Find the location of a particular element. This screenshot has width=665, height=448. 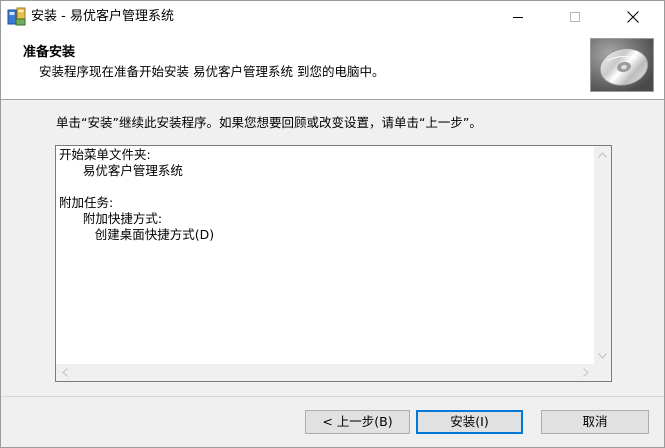

scroll-up-icon is located at coordinates (602, 154).